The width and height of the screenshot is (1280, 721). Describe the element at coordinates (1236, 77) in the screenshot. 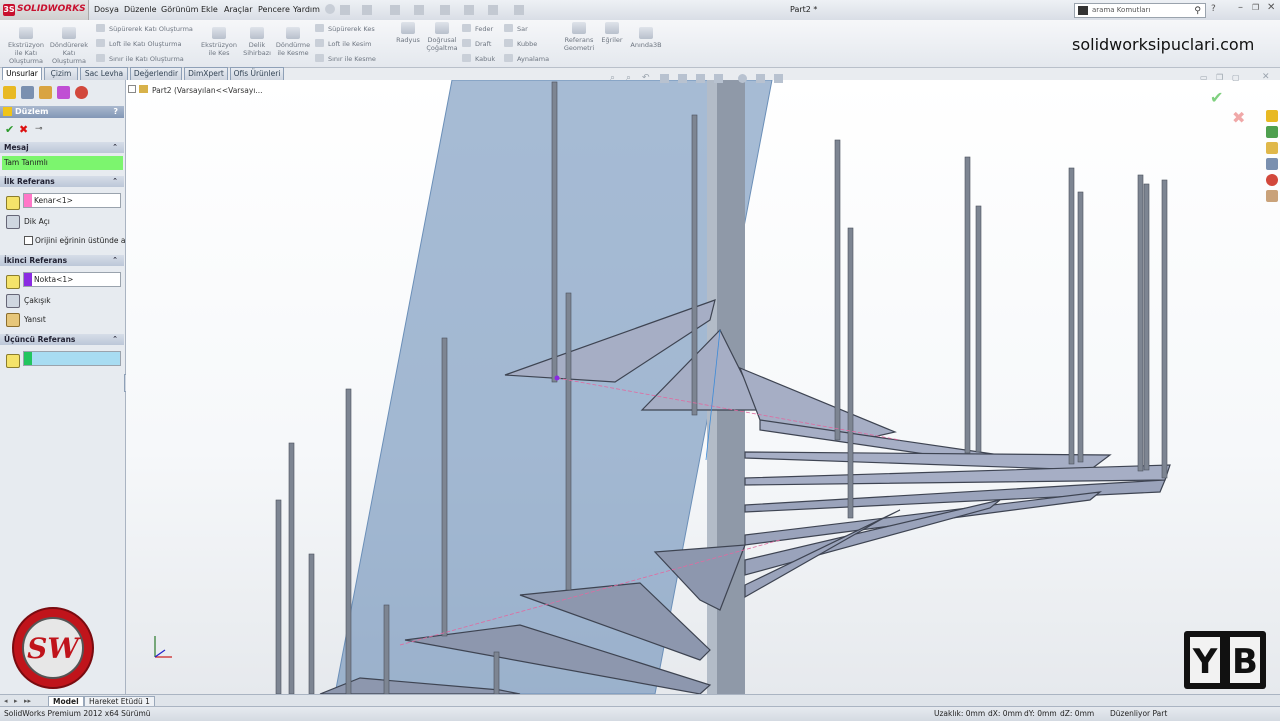

I see `viewport-maximize-icon: ▢` at that location.